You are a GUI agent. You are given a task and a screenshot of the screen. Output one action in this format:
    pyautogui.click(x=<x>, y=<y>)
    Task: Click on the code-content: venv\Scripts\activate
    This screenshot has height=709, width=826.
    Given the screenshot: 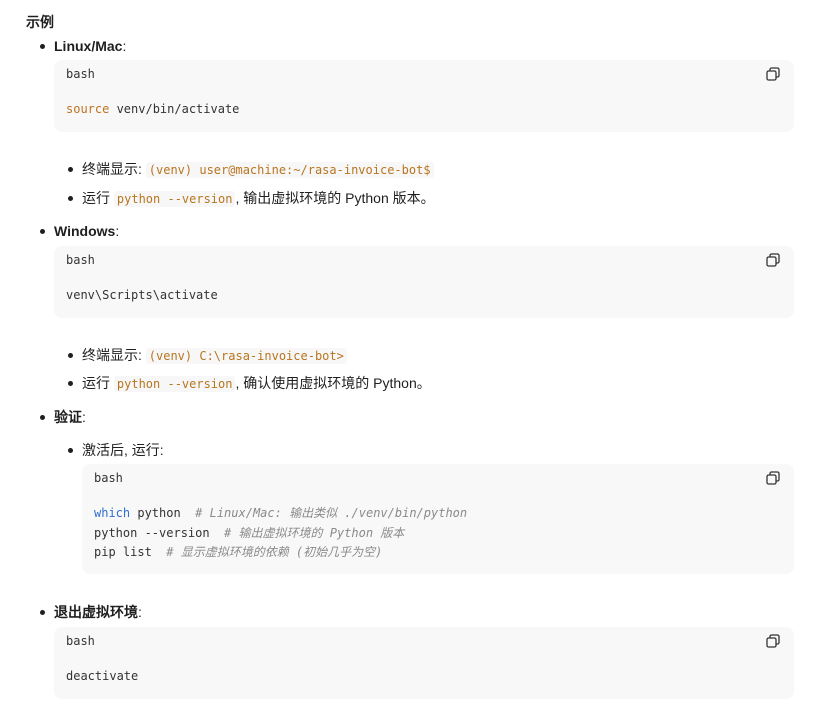 What is the action you would take?
    pyautogui.click(x=142, y=296)
    